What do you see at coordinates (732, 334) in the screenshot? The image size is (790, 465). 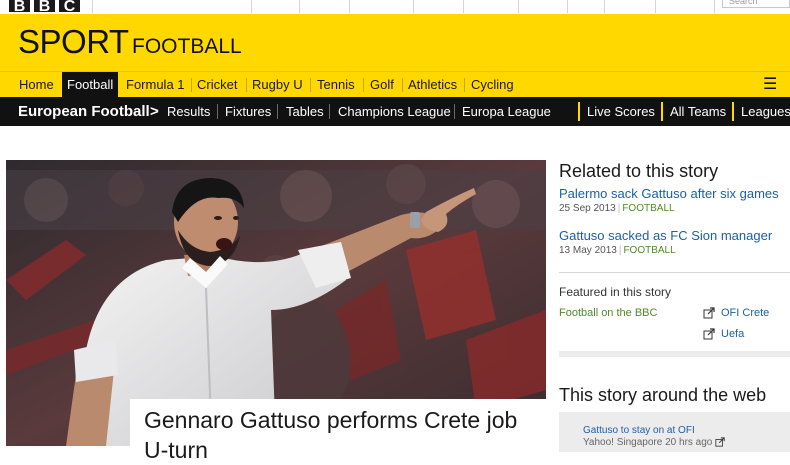 I see `external-link-label: Uefa` at bounding box center [732, 334].